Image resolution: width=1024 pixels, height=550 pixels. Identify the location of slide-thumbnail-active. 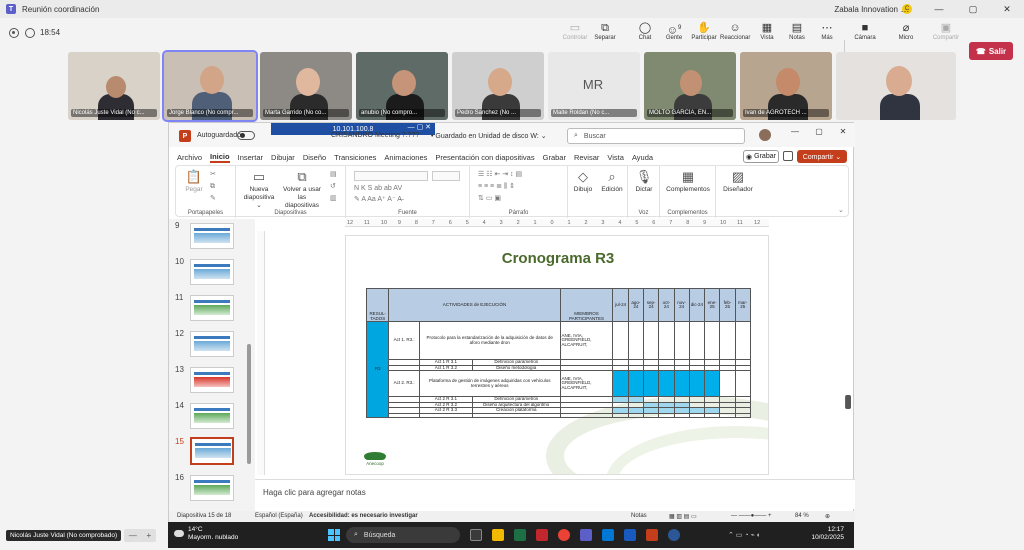
(212, 451).